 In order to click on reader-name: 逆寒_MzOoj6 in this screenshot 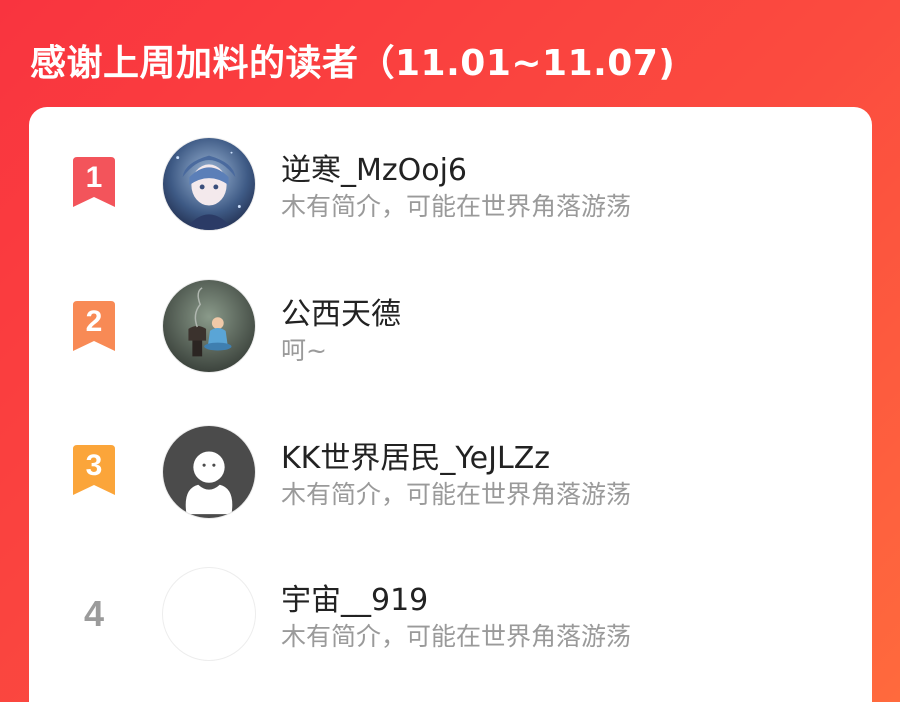, I will do `click(374, 167)`.